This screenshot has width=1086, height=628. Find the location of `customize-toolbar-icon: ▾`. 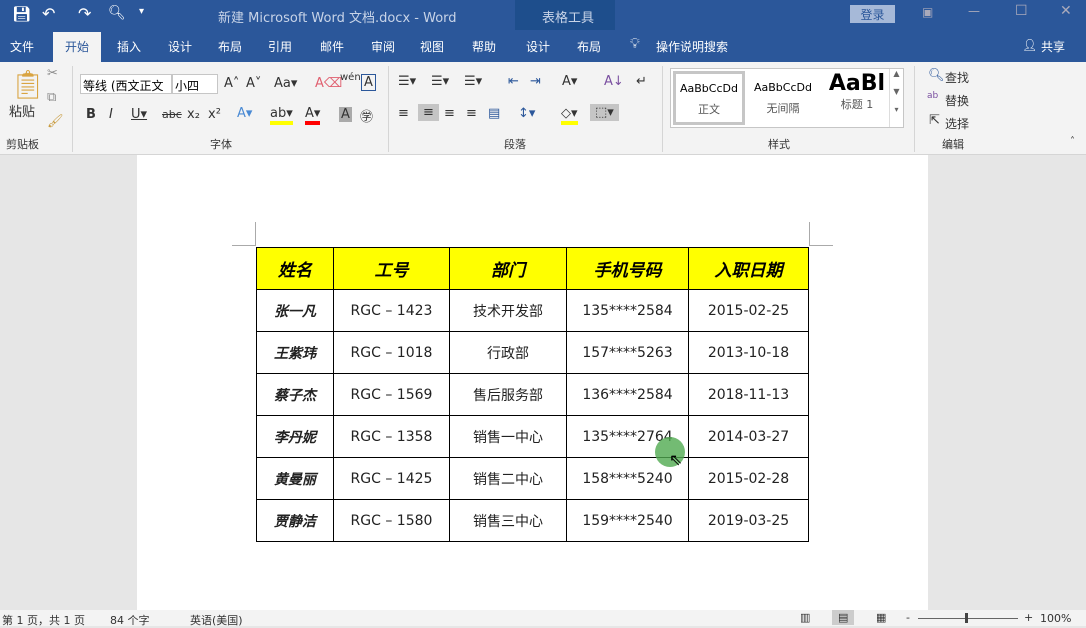

customize-toolbar-icon: ▾ is located at coordinates (141, 11).